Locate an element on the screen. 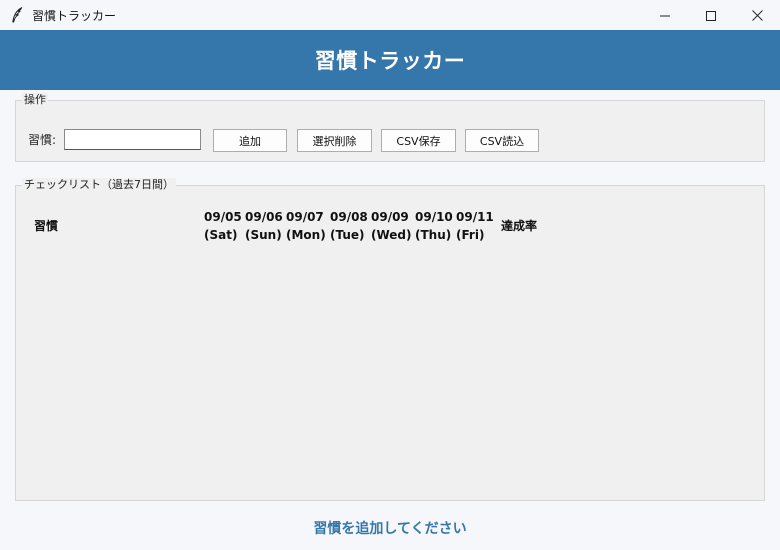  window-titlebar: 習慣トラッカー is located at coordinates (390, 15).